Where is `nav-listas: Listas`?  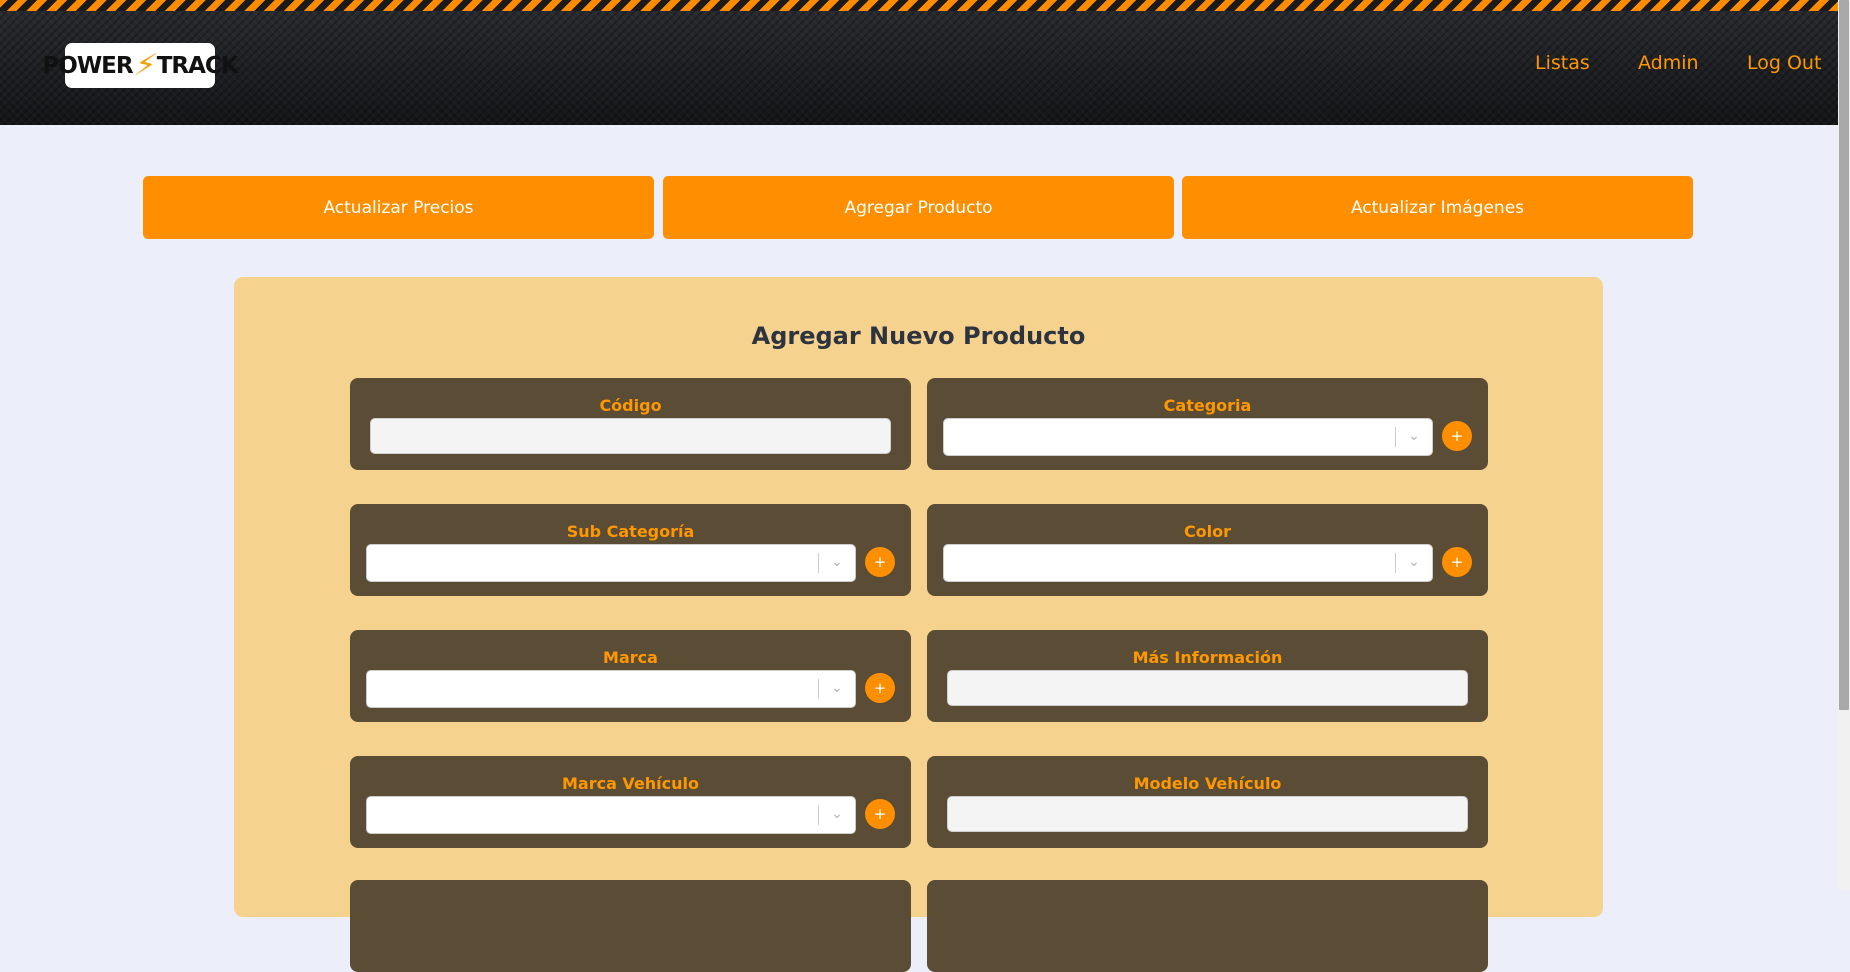
nav-listas: Listas is located at coordinates (1562, 63).